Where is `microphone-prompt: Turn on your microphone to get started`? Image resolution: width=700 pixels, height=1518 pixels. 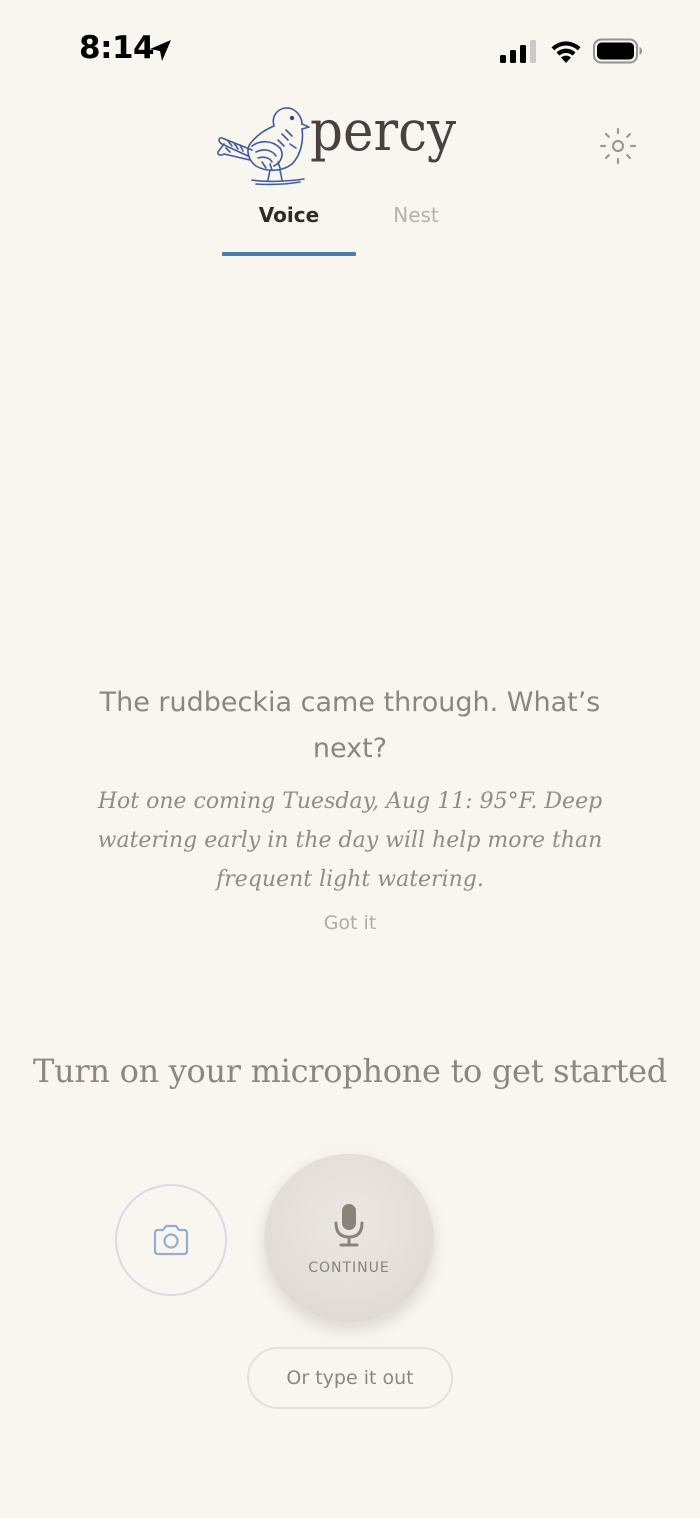 microphone-prompt: Turn on your microphone to get started is located at coordinates (350, 1071).